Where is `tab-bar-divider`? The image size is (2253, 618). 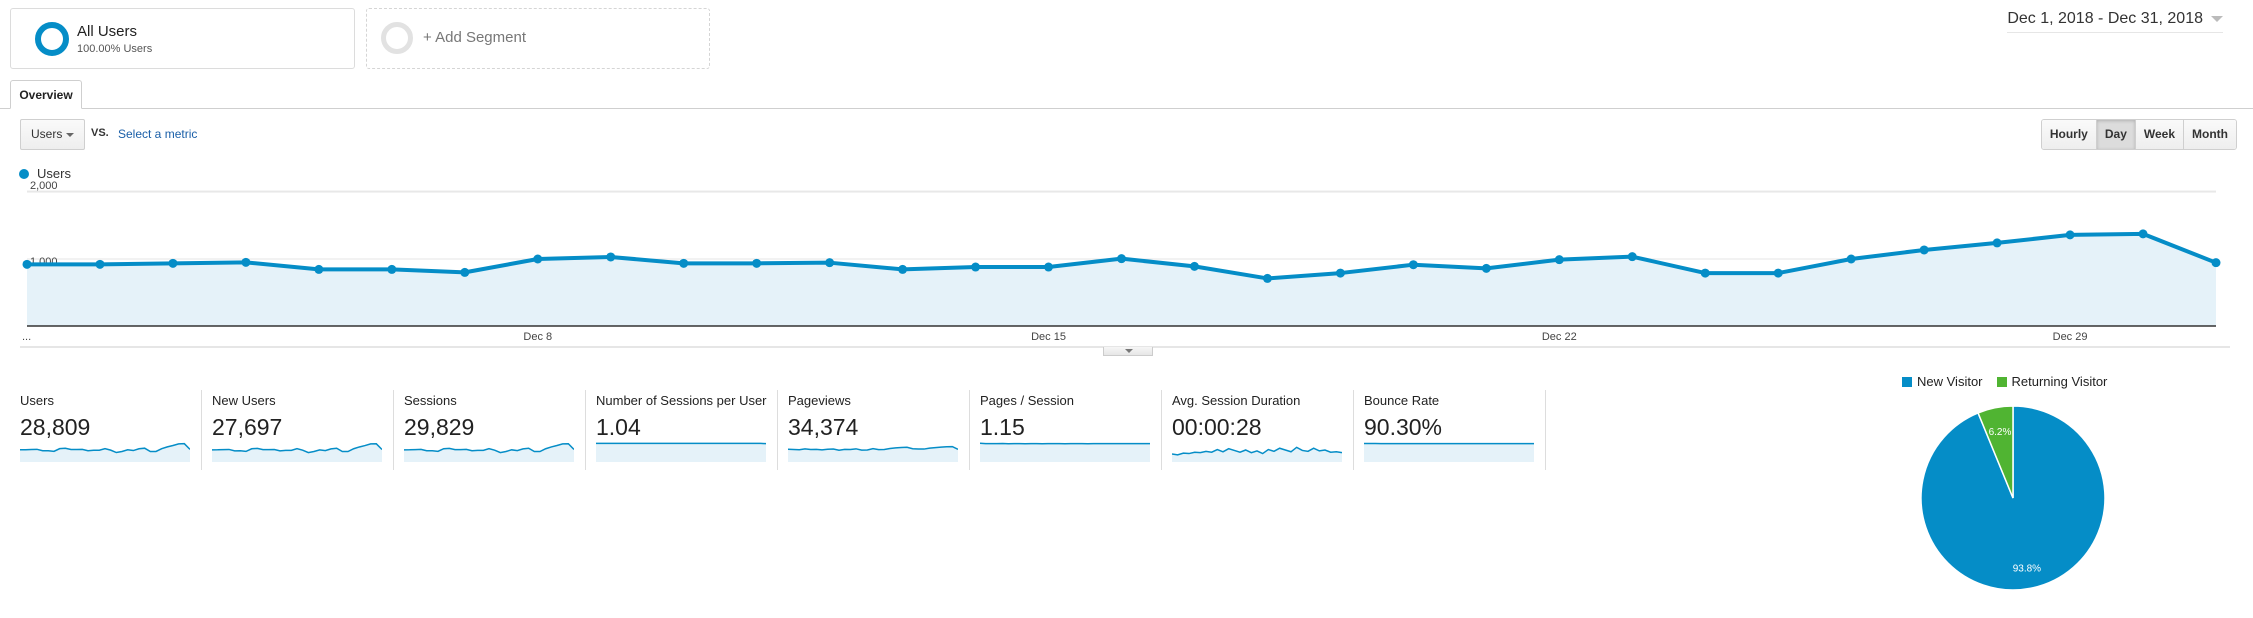 tab-bar-divider is located at coordinates (1126, 108).